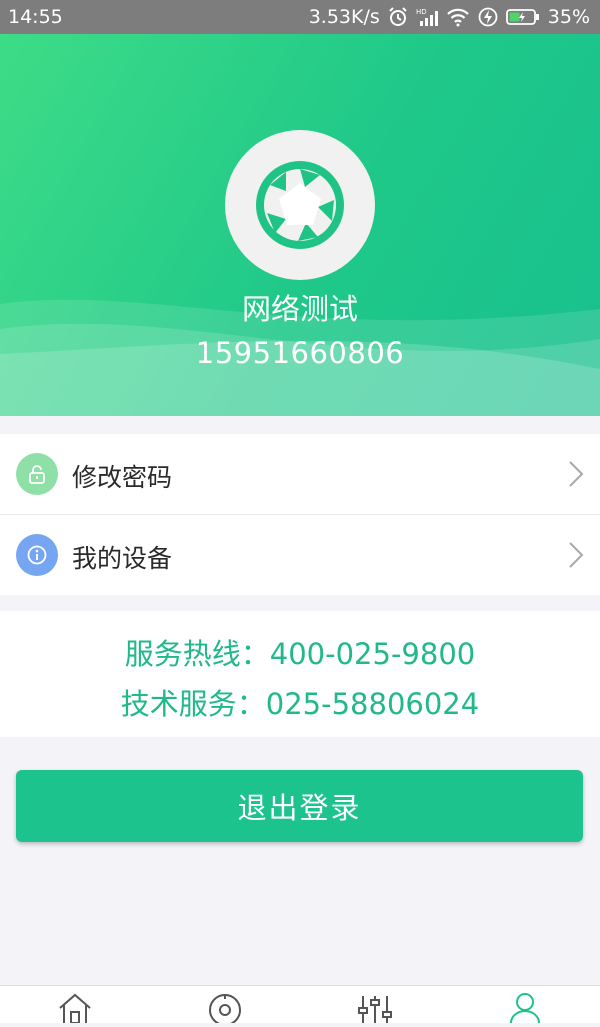  I want to click on home-icon, so click(75, 1007).